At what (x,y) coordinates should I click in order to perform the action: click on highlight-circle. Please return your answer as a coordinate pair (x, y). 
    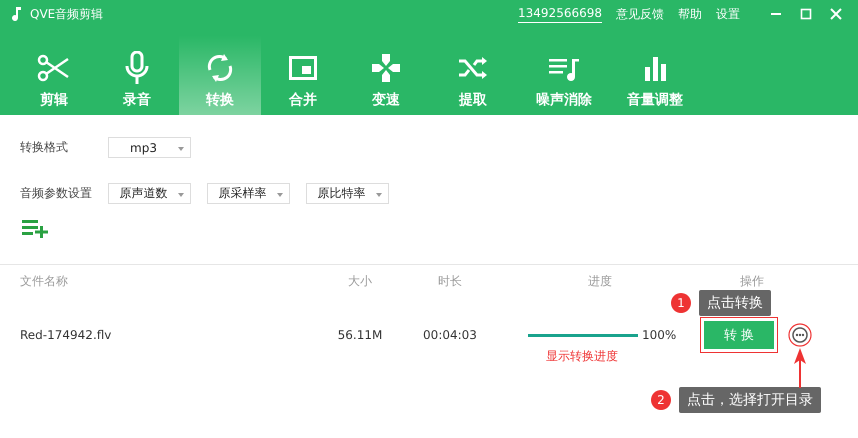
    Looking at the image, I should click on (800, 335).